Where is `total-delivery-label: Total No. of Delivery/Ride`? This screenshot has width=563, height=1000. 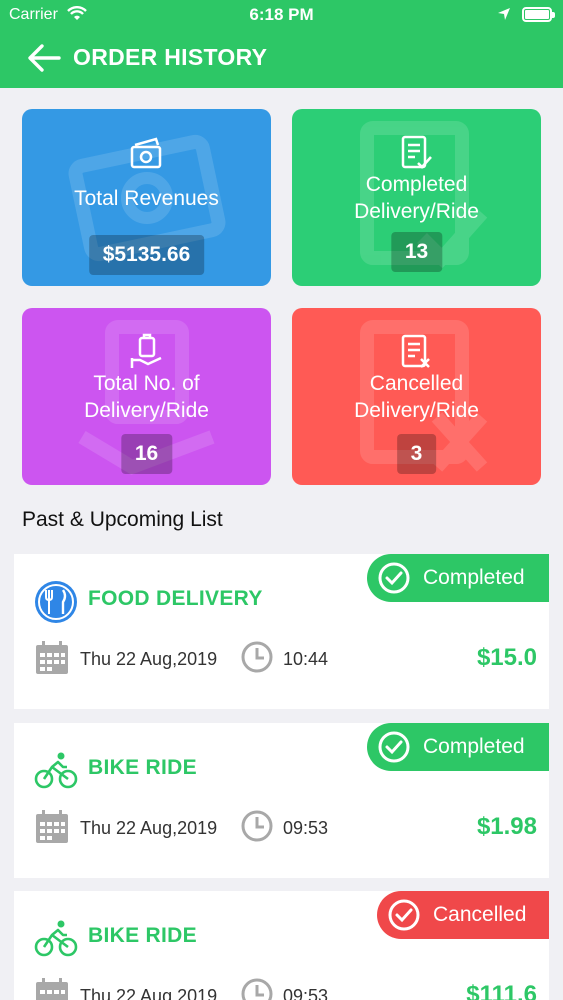
total-delivery-label: Total No. of Delivery/Ride is located at coordinates (146, 397).